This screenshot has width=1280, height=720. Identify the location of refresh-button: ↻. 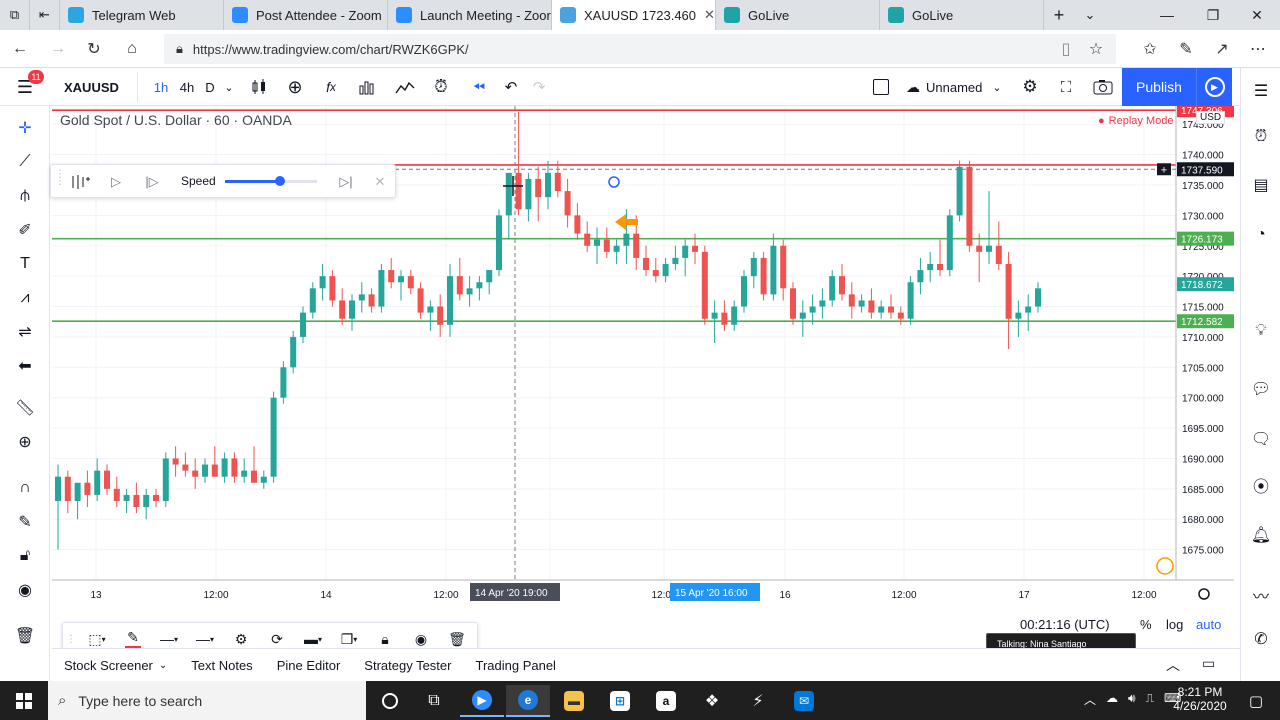
(94, 49).